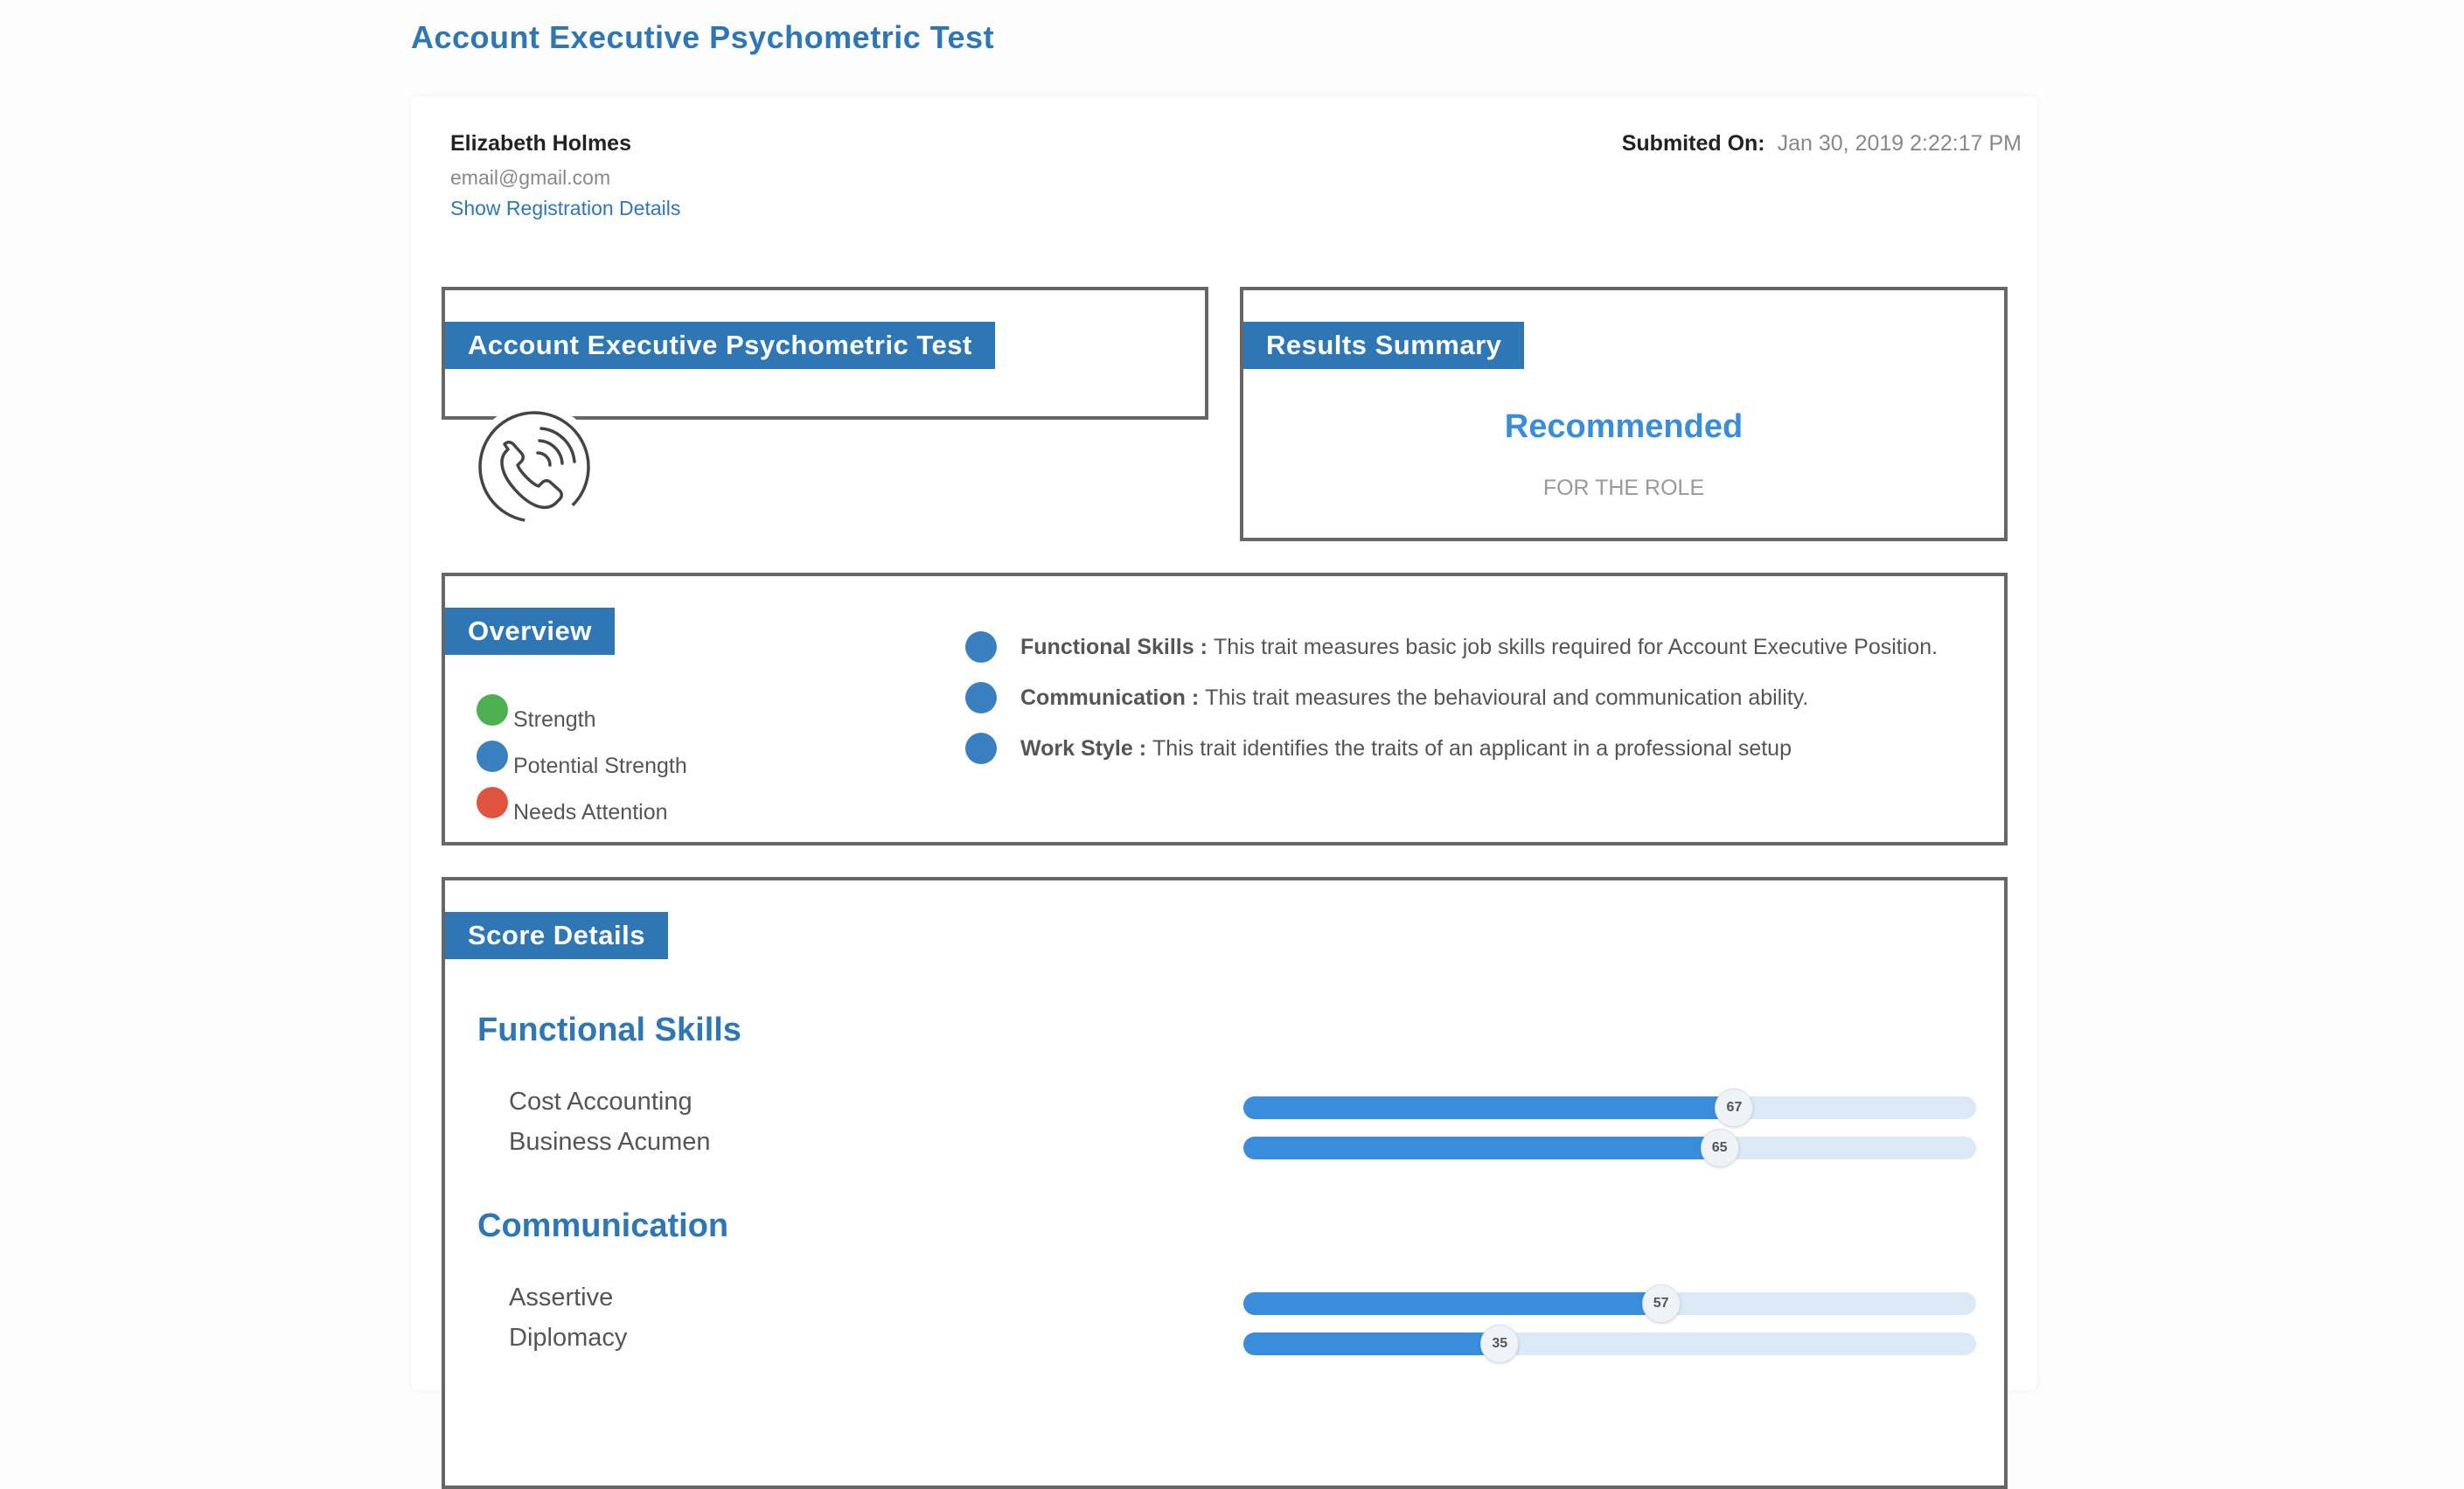 This screenshot has height=1489, width=2464. What do you see at coordinates (703, 37) in the screenshot?
I see `page-title: Account Executive Psychometric Test` at bounding box center [703, 37].